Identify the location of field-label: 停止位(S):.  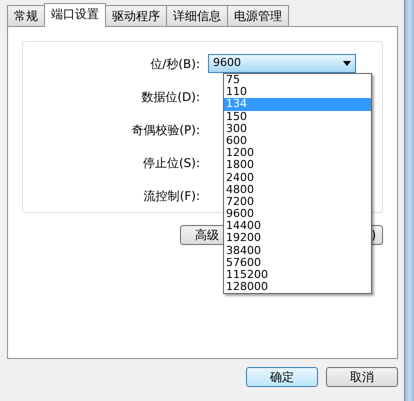
(171, 163).